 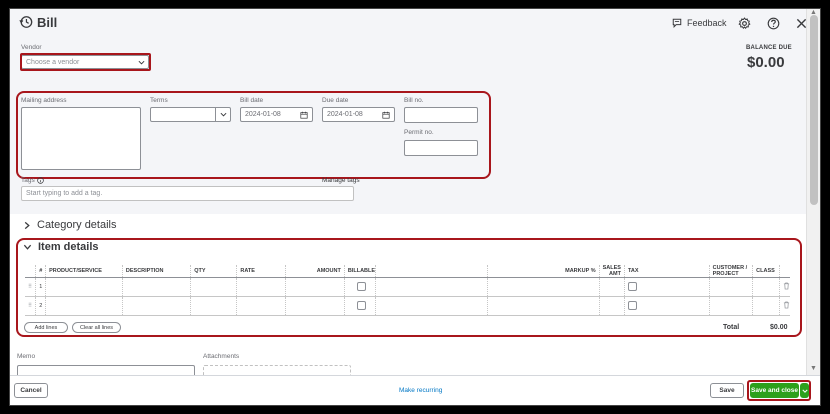 I want to click on col-header-description: DESCRIPTION, so click(x=156, y=271).